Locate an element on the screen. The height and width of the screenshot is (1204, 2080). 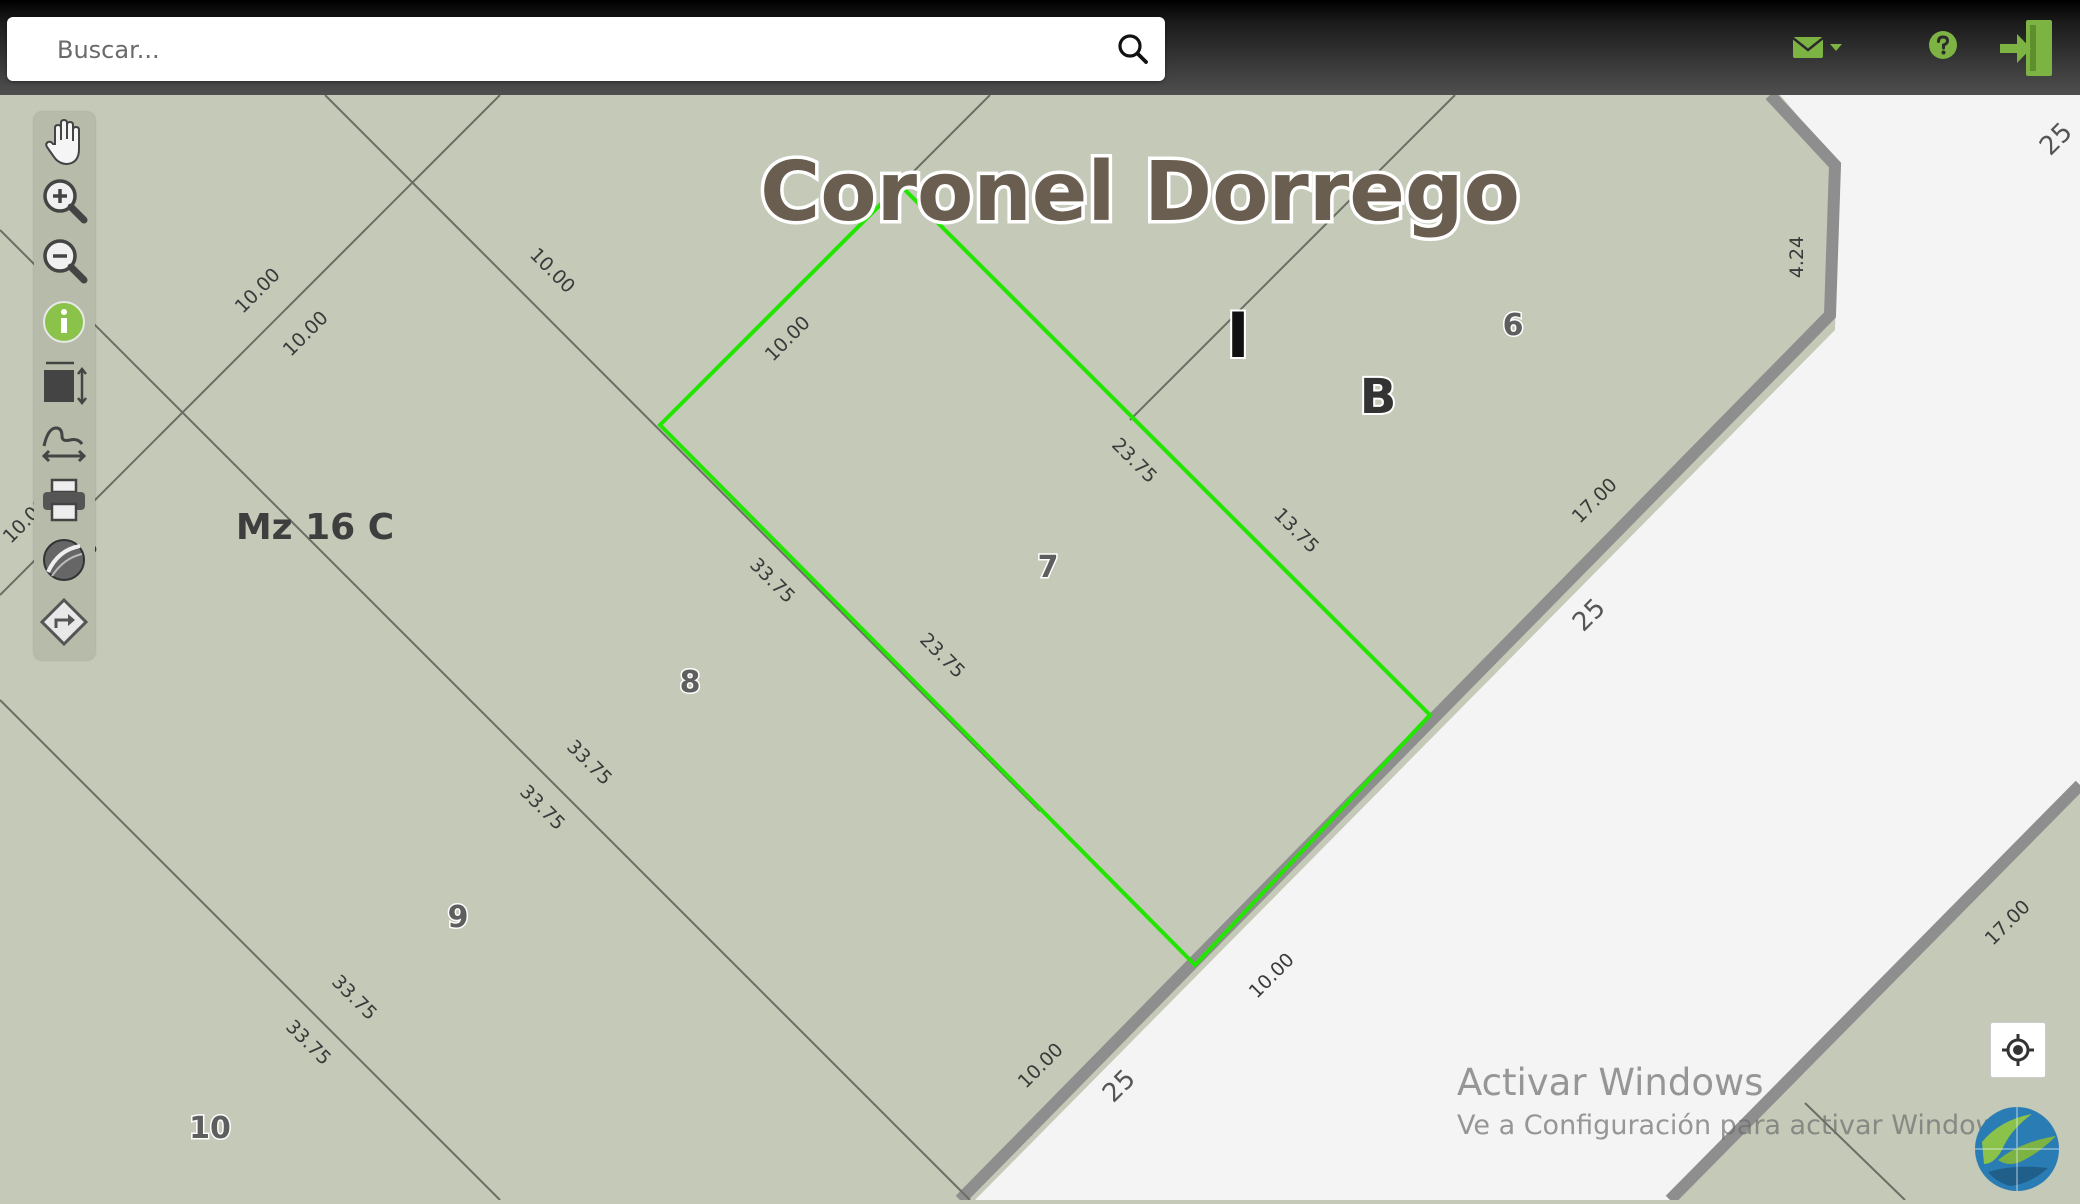
crosshair-icon is located at coordinates (2018, 1050).